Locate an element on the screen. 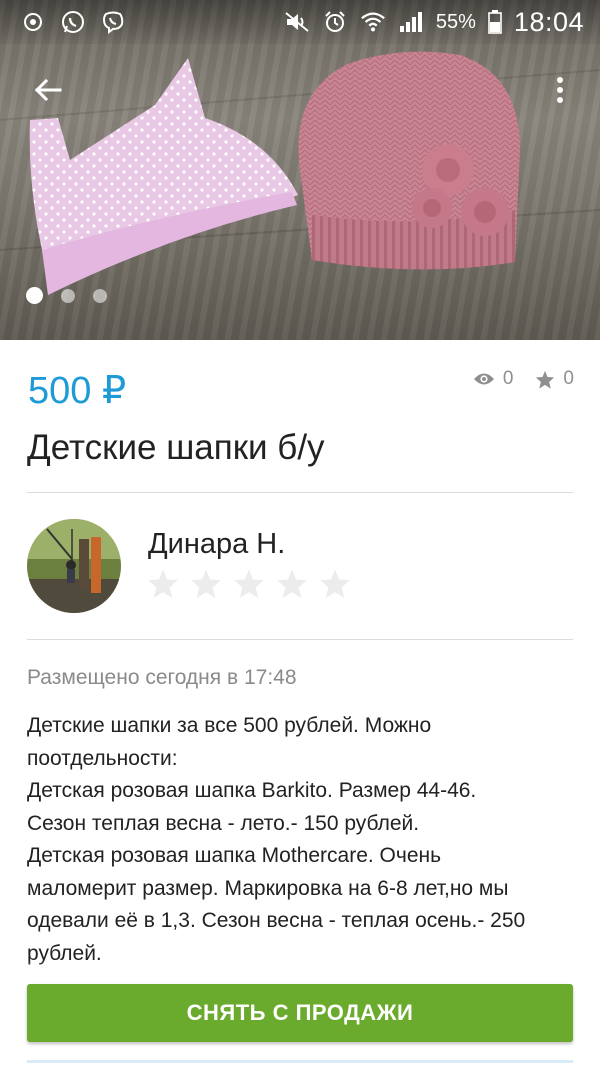 This screenshot has height=1066, width=600. status-bar: 55% 18:04 is located at coordinates (300, 22).